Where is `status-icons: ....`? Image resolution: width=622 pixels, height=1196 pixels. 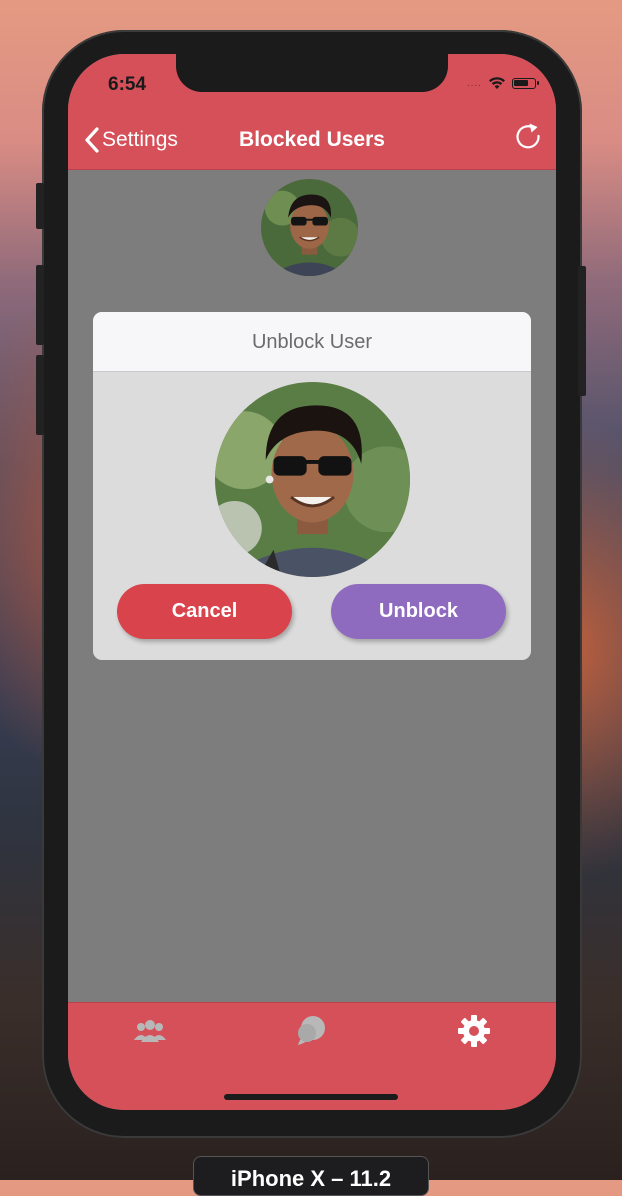 status-icons: .... is located at coordinates (502, 83).